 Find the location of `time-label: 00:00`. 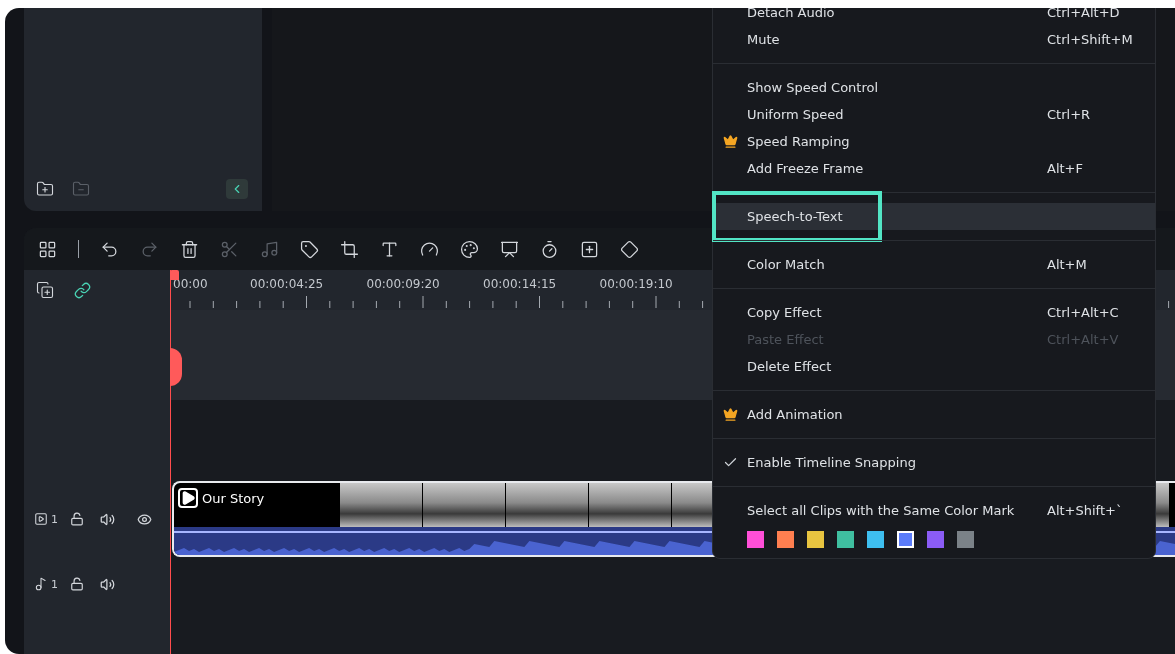

time-label: 00:00 is located at coordinates (190, 284).